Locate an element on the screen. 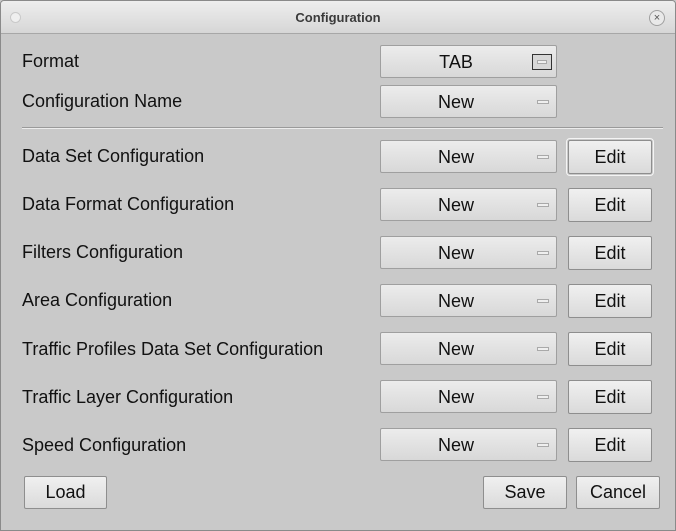  data-set-configuration-edit-button: Edit is located at coordinates (610, 157).